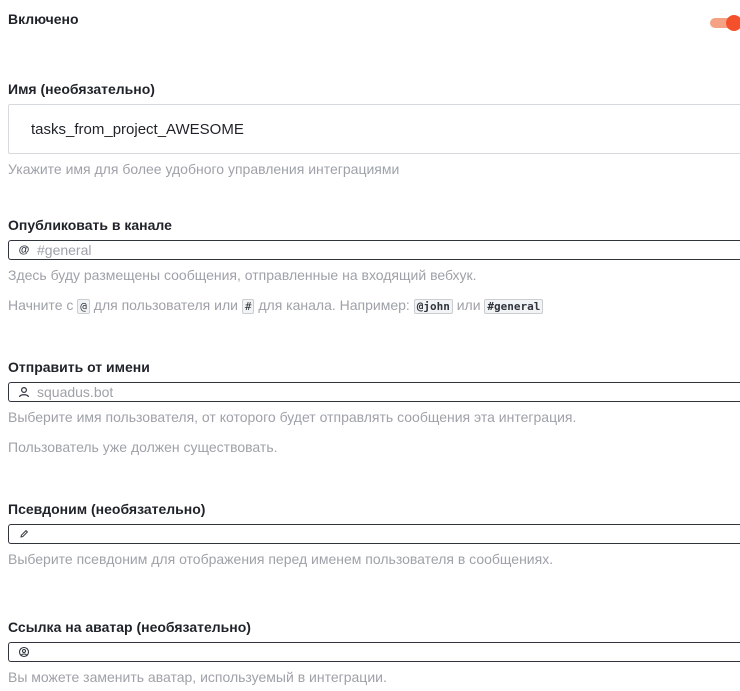 The height and width of the screenshot is (691, 740). Describe the element at coordinates (165, 305) in the screenshot. I see `hint-text: для пользователя или` at that location.